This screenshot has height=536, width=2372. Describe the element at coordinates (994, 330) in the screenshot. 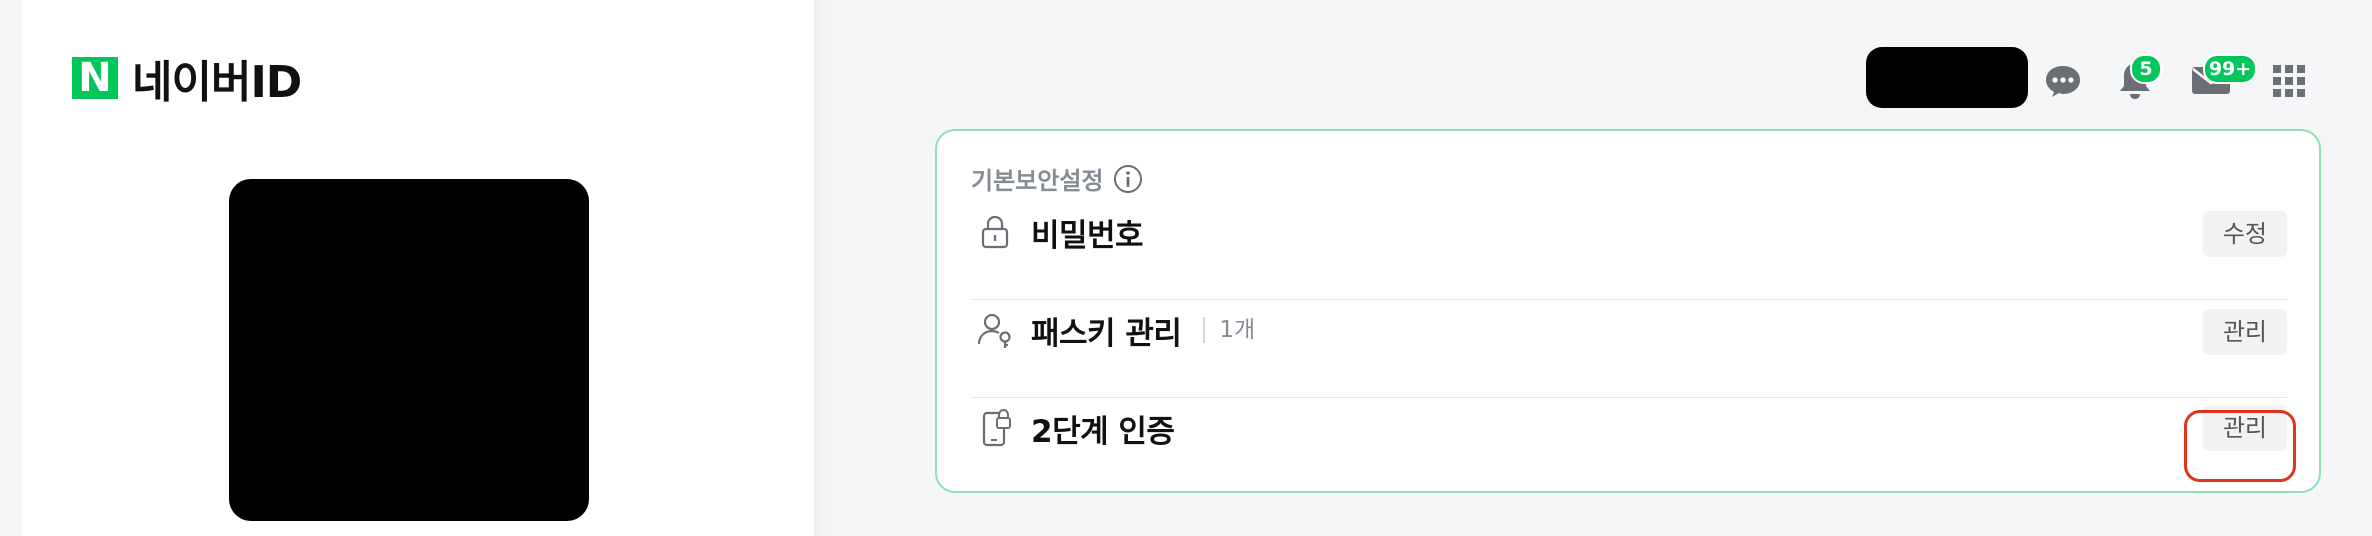

I see `passkey-icon` at that location.